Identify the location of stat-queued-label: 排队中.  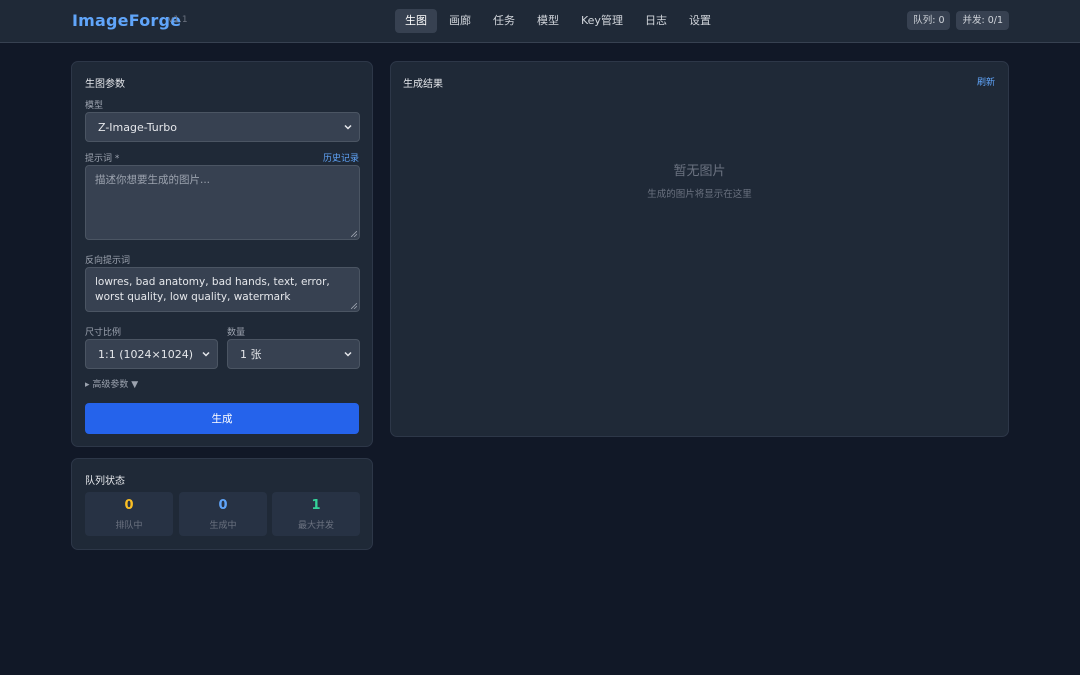
(129, 526).